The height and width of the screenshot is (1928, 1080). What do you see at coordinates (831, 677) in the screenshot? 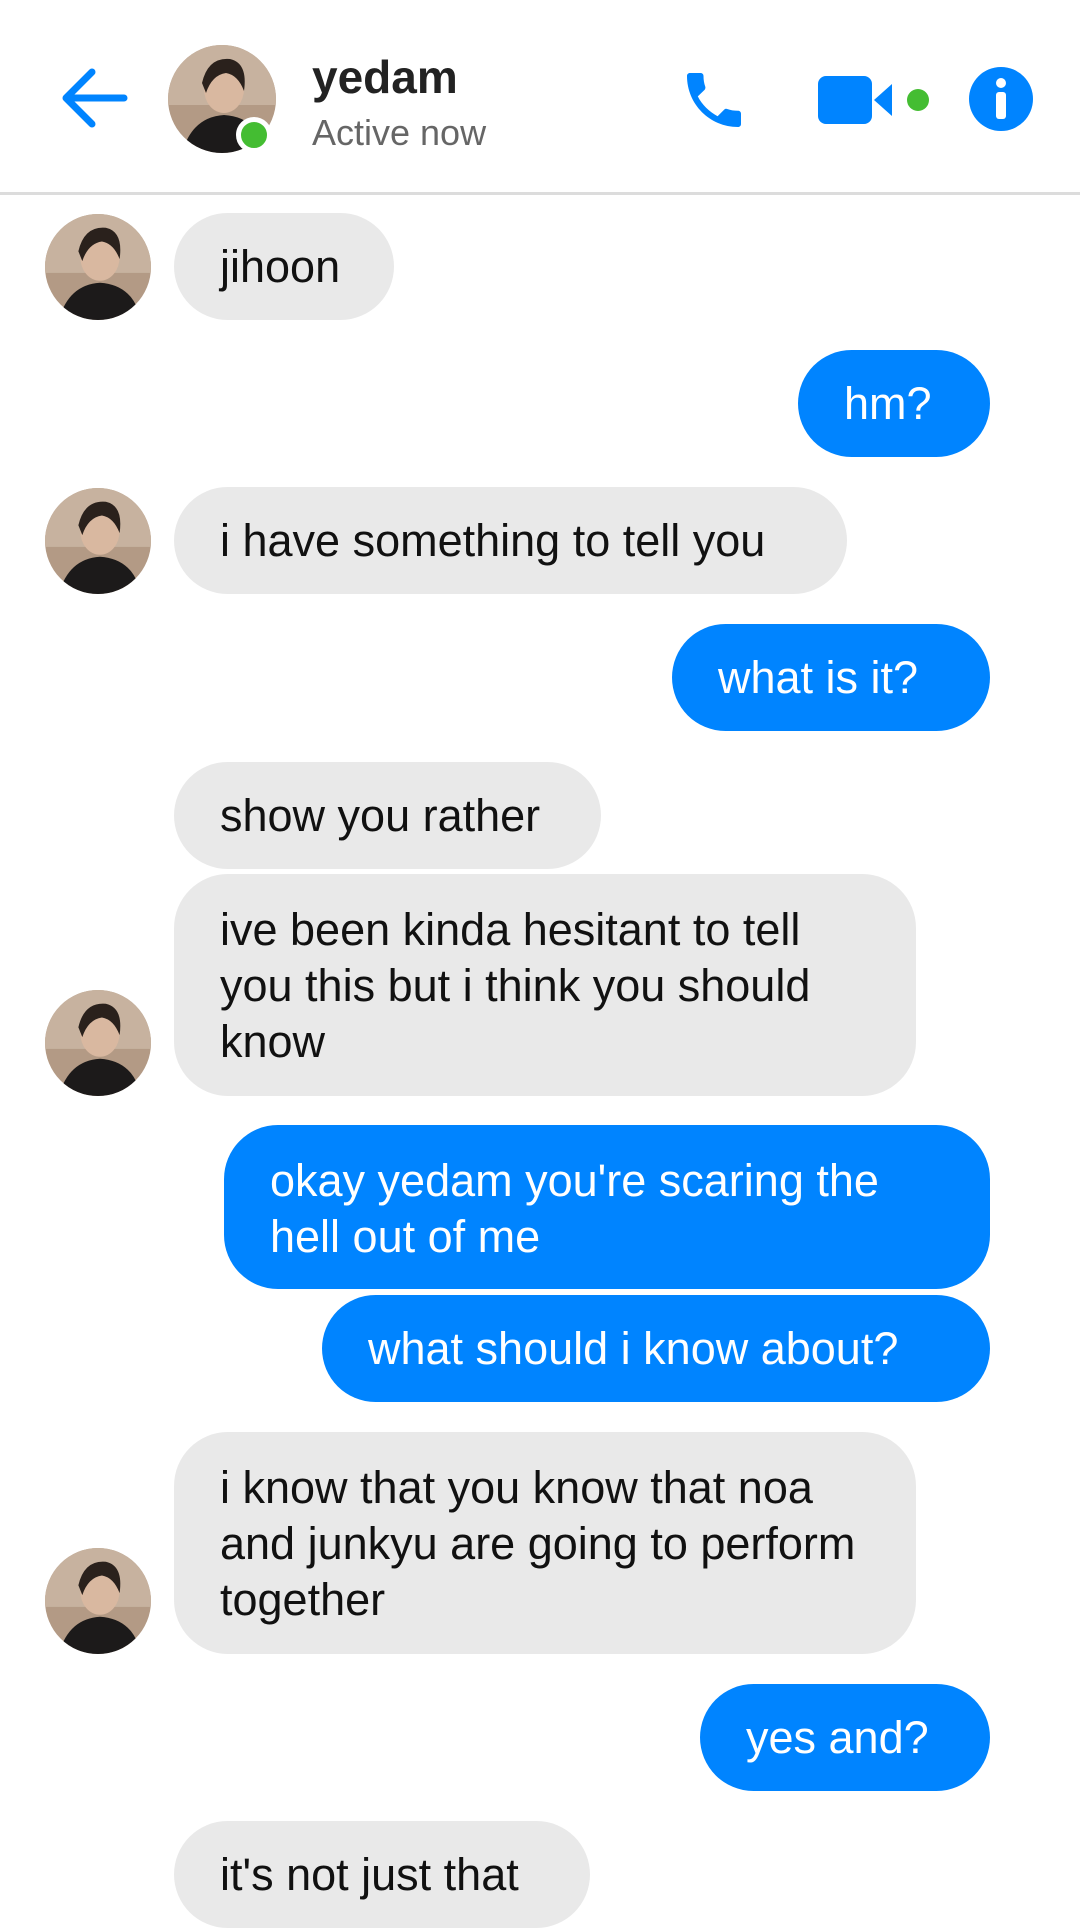
I see `outgoing-message: what is it?` at bounding box center [831, 677].